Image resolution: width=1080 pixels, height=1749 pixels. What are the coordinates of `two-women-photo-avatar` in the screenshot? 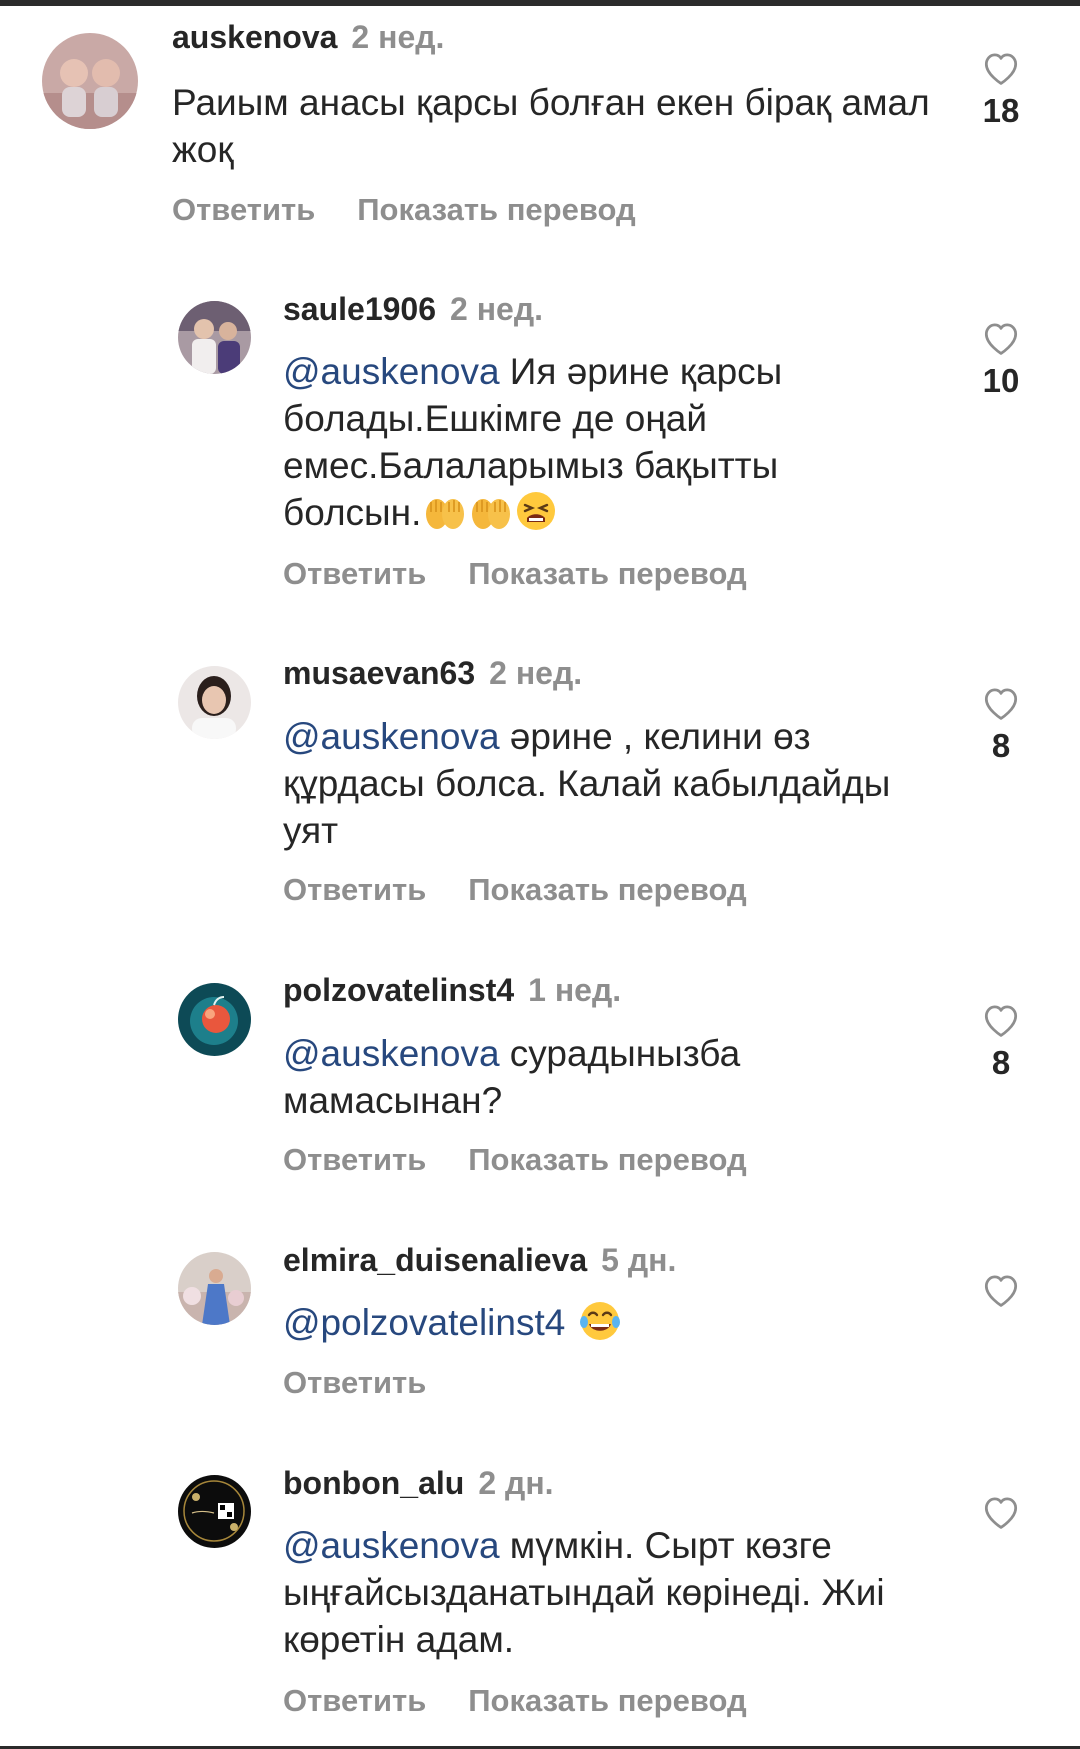 It's located at (214, 337).